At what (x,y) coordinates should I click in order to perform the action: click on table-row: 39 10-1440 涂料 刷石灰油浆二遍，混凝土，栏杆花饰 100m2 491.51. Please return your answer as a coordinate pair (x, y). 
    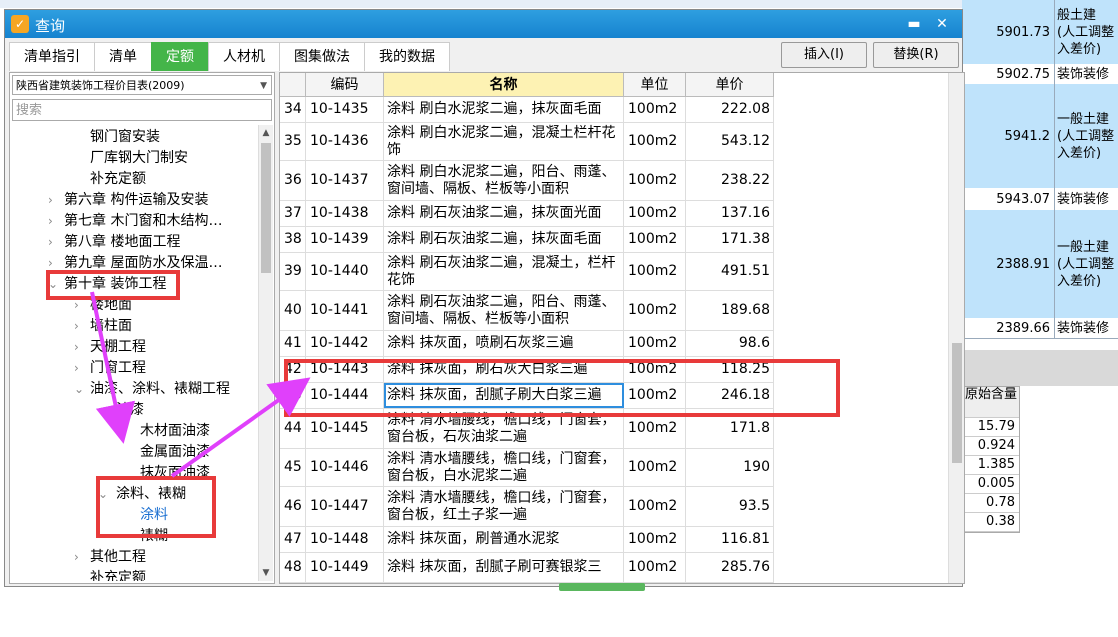
    Looking at the image, I should click on (527, 272).